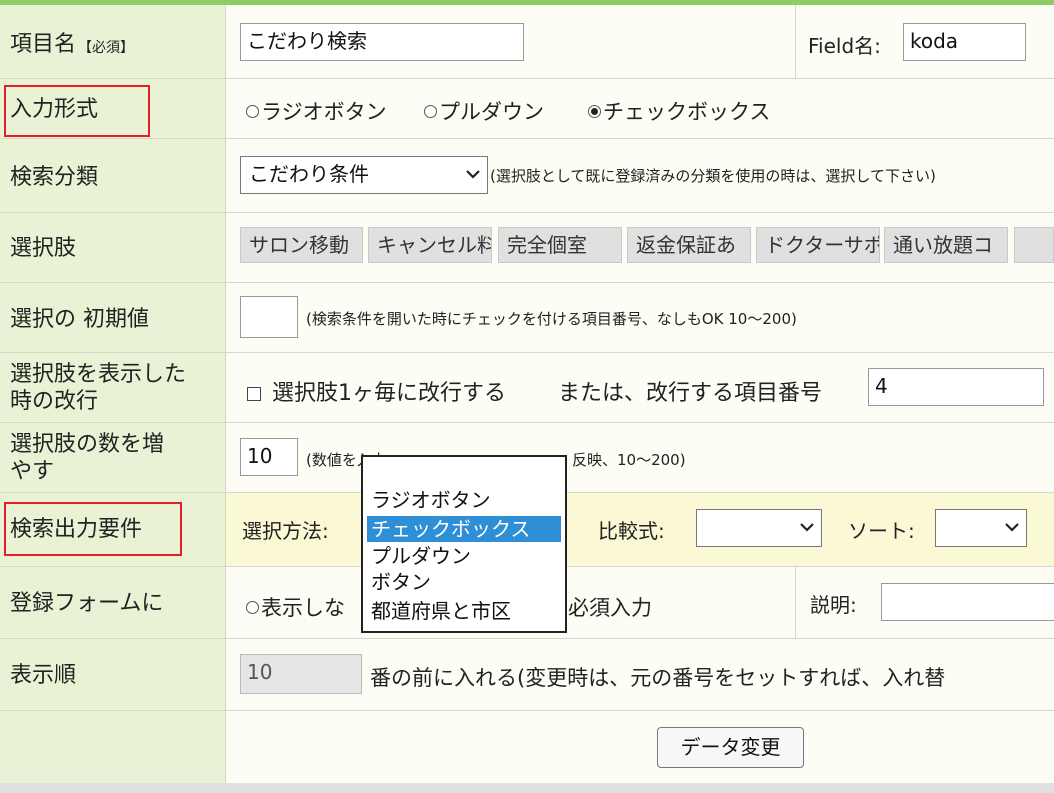 The image size is (1054, 793). I want to click on row-submit, so click(527, 747).